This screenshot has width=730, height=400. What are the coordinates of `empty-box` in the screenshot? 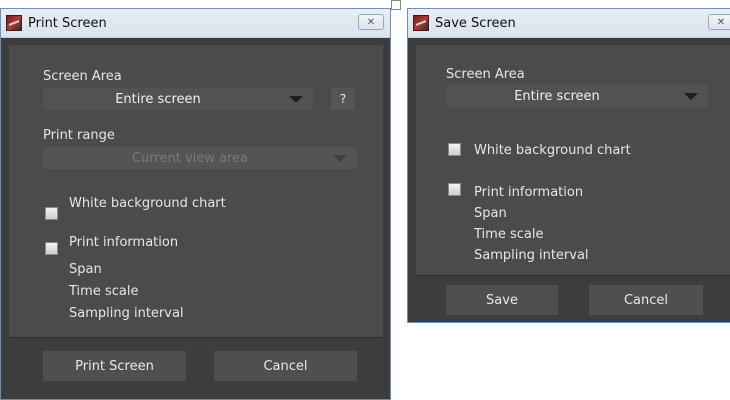 It's located at (396, 5).